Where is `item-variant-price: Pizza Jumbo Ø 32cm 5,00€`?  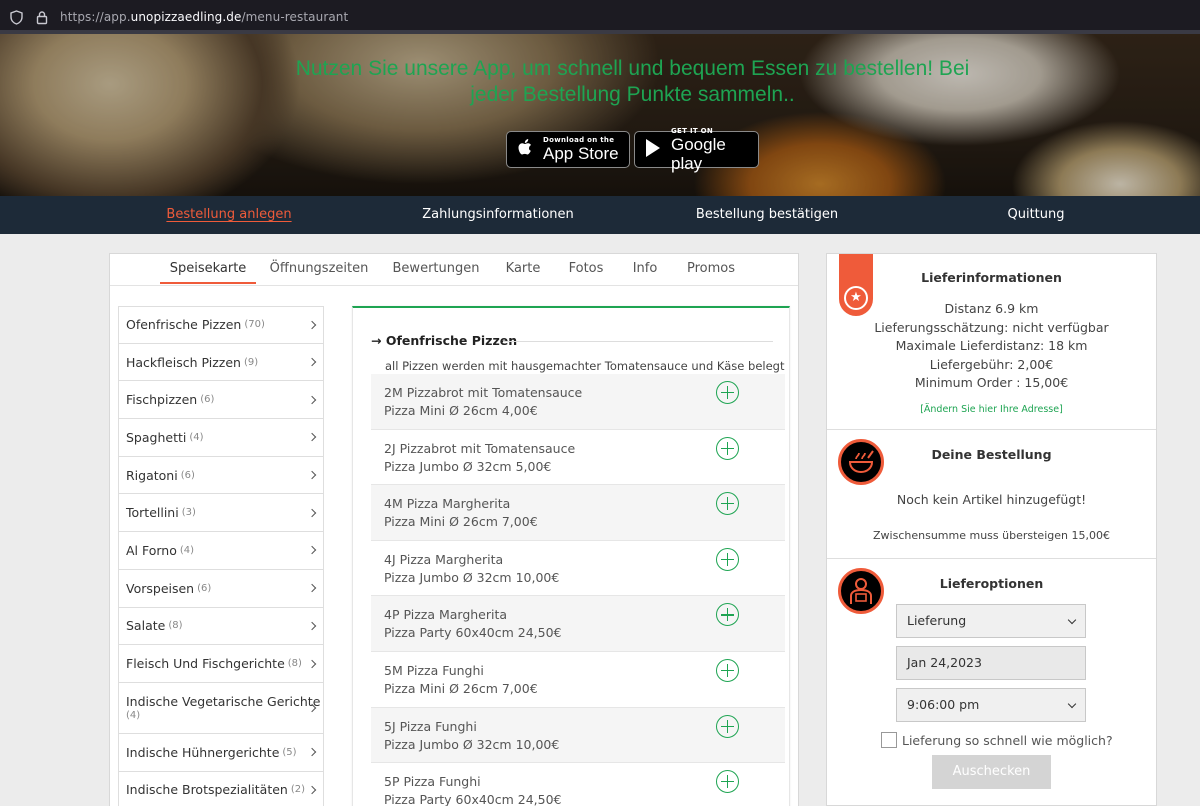
item-variant-price: Pizza Jumbo Ø 32cm 5,00€ is located at coordinates (468, 466).